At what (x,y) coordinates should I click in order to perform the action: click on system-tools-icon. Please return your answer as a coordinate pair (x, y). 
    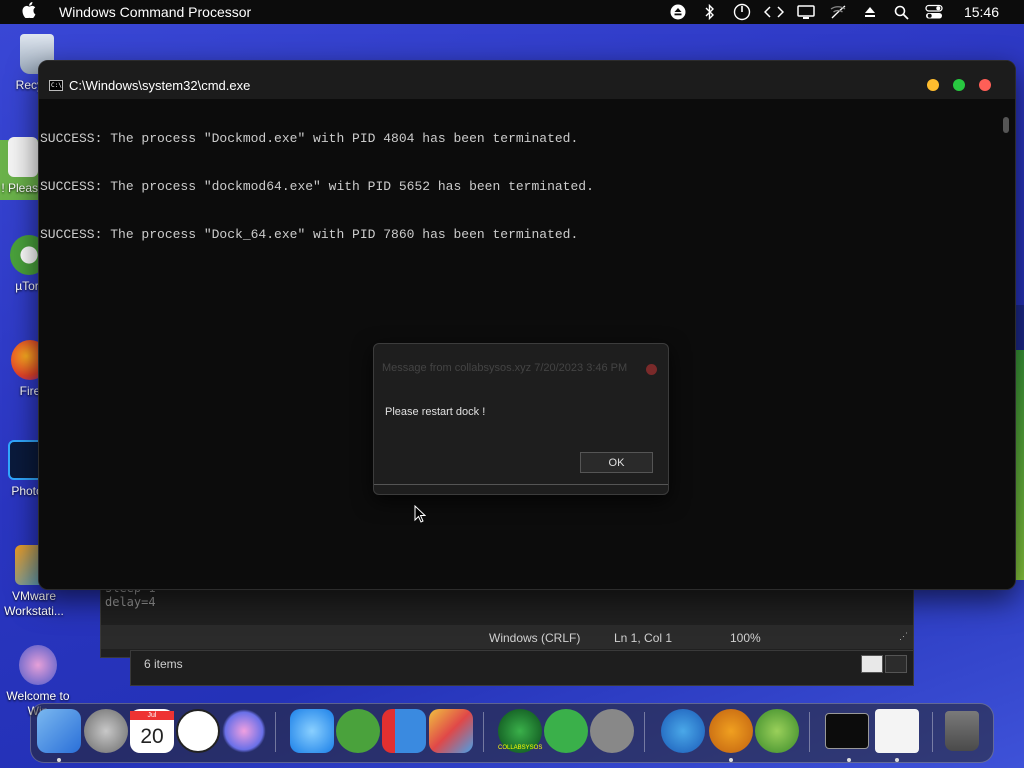
    Looking at the image, I should click on (612, 731).